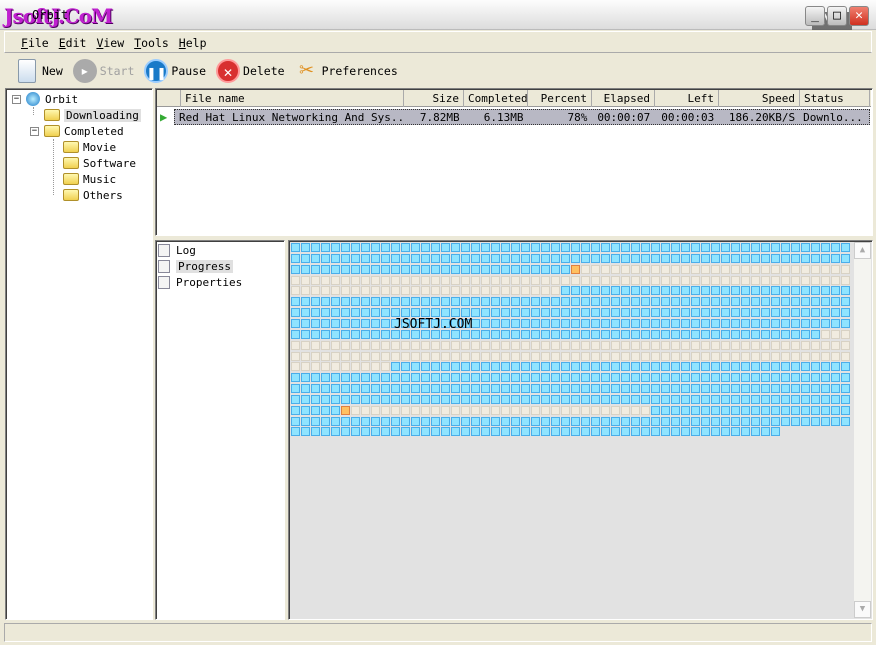 This screenshot has width=876, height=645. What do you see at coordinates (346, 71) in the screenshot?
I see `preferences-button: ✂ Preferences` at bounding box center [346, 71].